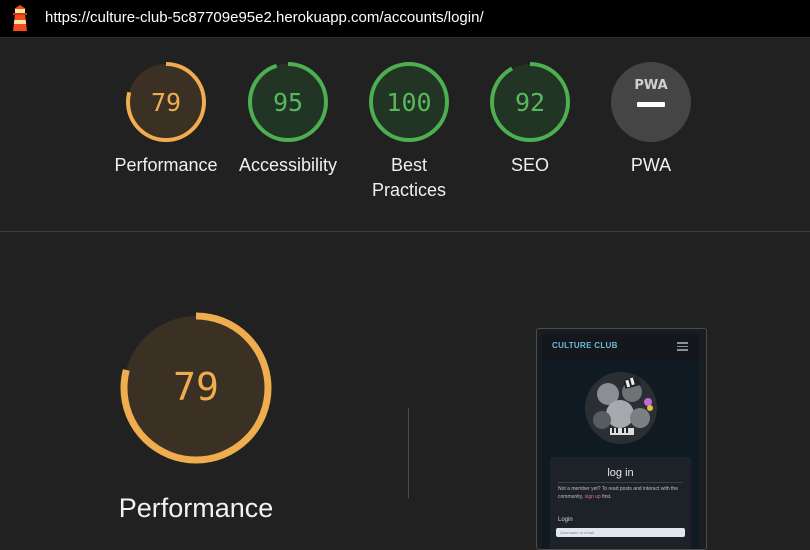 The width and height of the screenshot is (810, 550). What do you see at coordinates (20, 18) in the screenshot?
I see `lighthouse-icon` at bounding box center [20, 18].